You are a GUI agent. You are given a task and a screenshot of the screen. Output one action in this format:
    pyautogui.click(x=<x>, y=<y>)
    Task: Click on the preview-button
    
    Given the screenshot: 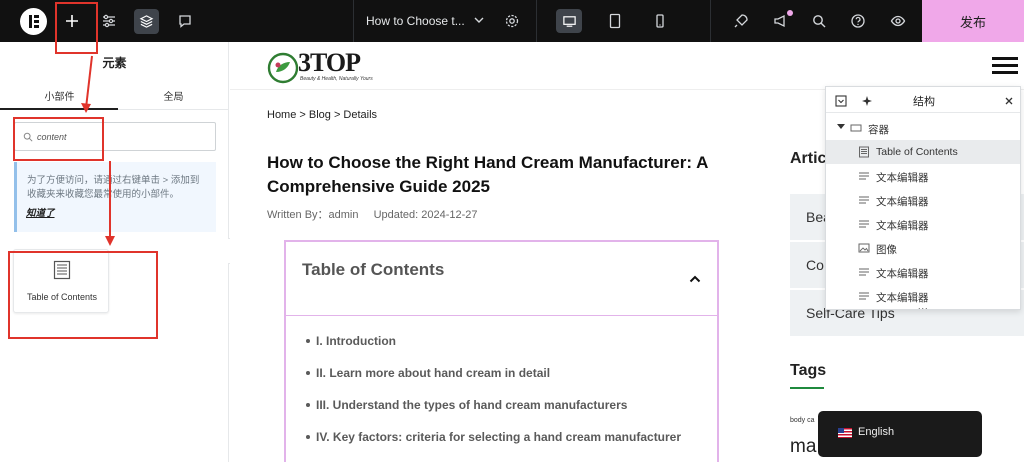 What is the action you would take?
    pyautogui.click(x=898, y=21)
    